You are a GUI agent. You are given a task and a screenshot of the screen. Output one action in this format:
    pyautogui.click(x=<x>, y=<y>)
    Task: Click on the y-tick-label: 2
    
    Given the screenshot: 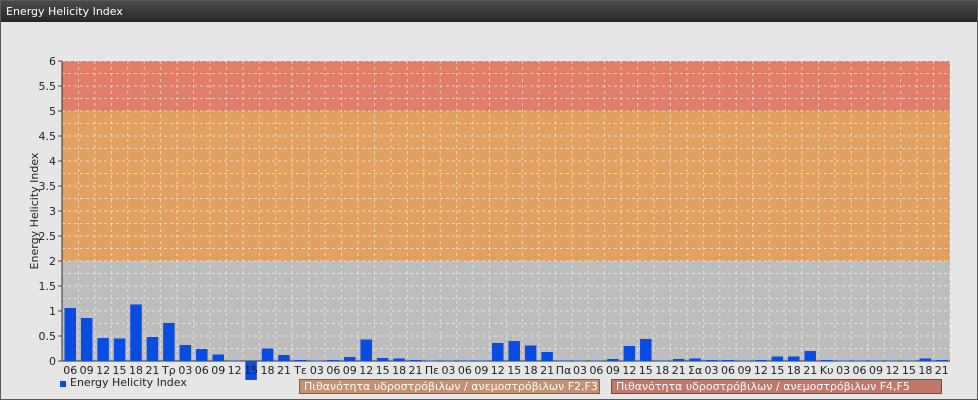 What is the action you would take?
    pyautogui.click(x=52, y=261)
    